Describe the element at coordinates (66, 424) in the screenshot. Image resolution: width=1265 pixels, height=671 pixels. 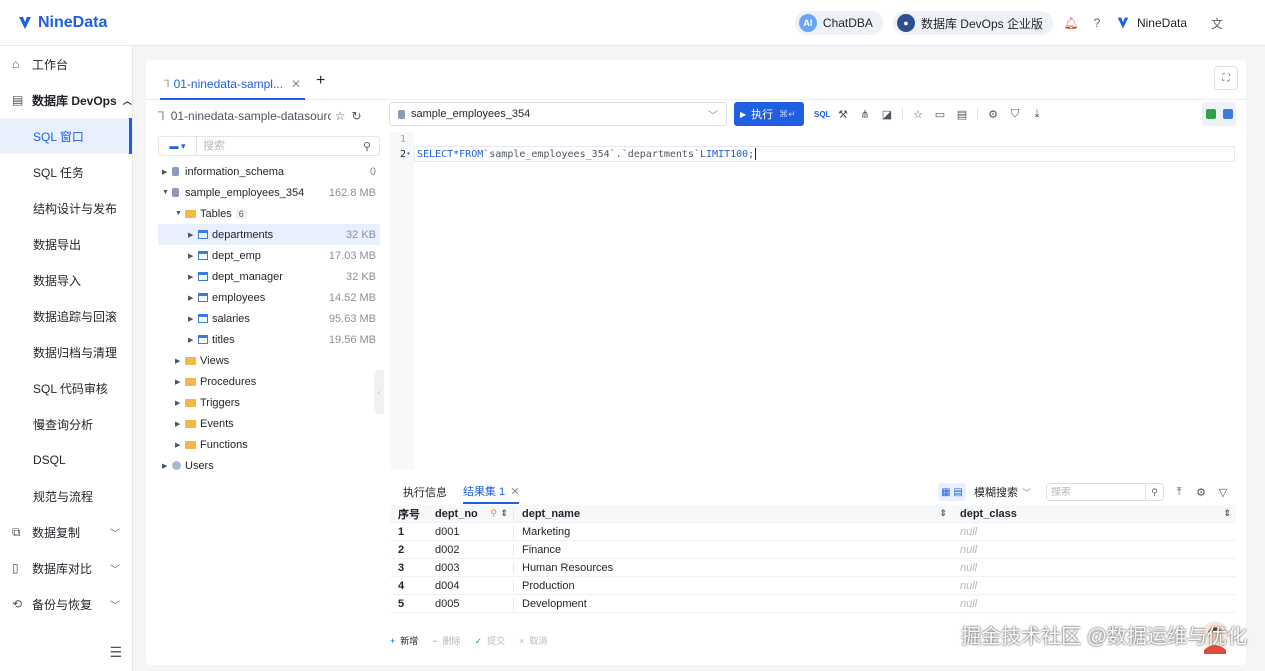
I see `sidebar-item-slow-query: 慢查询分析` at that location.